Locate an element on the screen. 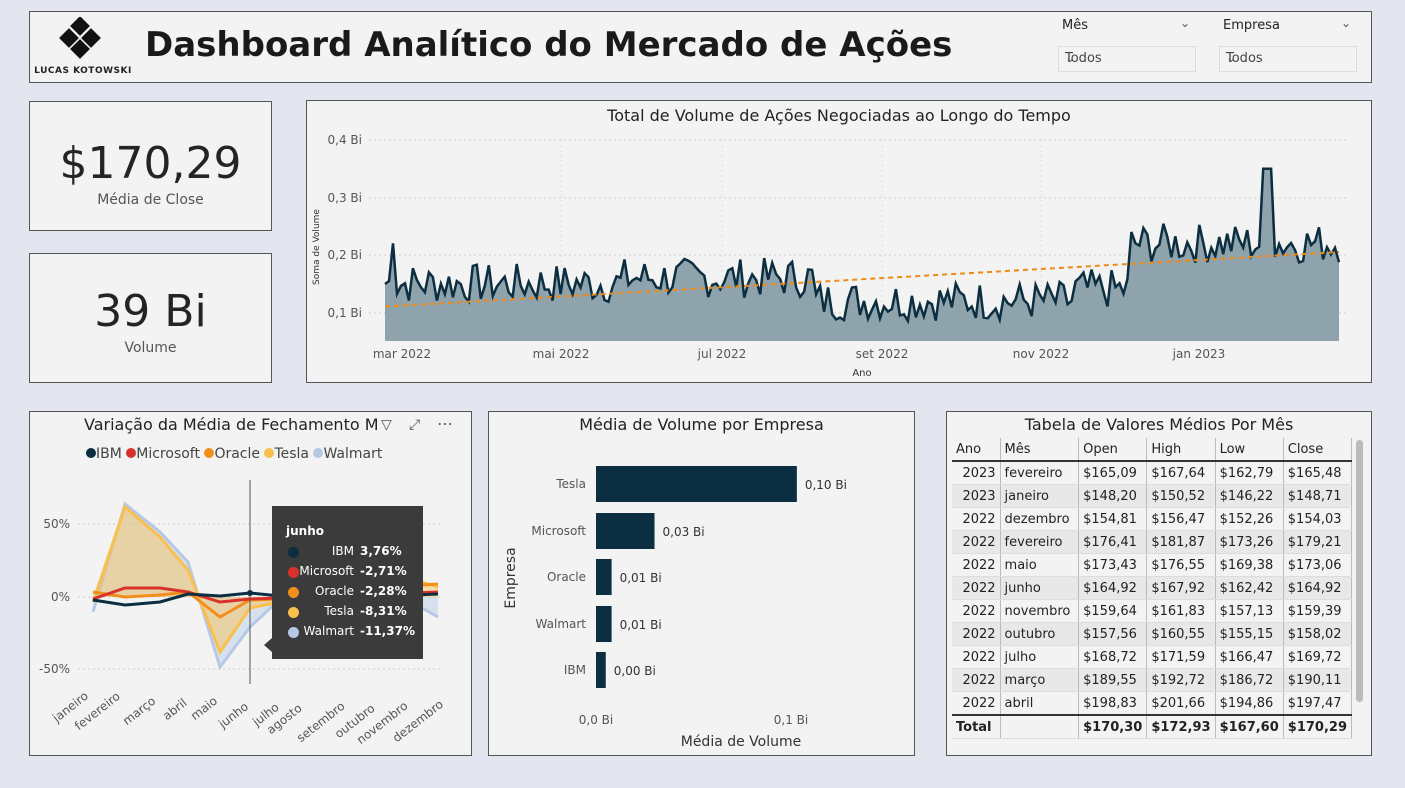 This screenshot has width=1405, height=788. table-cell: $201,66 is located at coordinates (1181, 703).